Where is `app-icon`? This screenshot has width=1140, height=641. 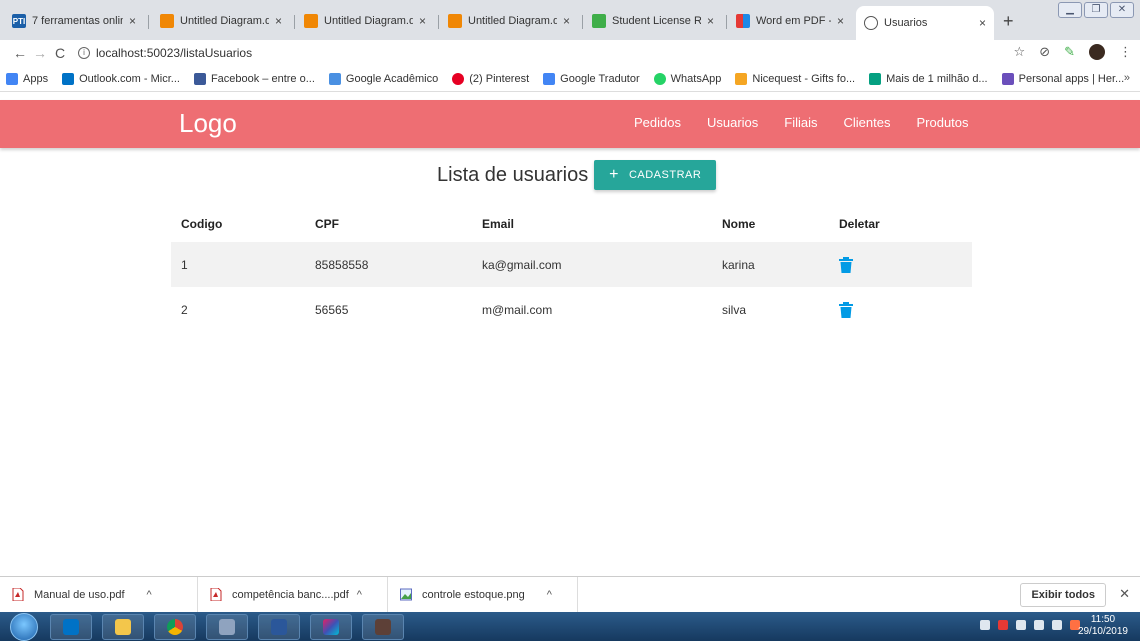
app-icon is located at coordinates (227, 627).